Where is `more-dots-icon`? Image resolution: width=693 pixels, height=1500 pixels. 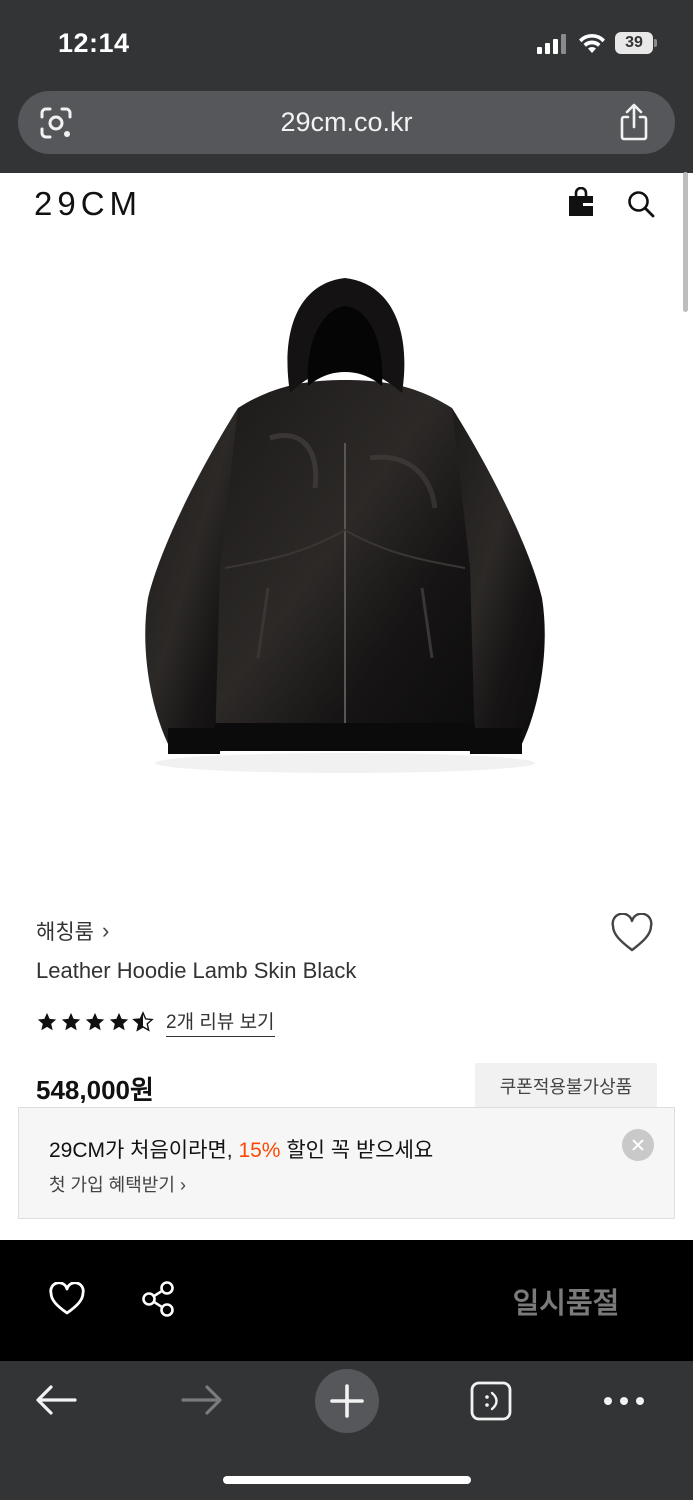
more-dots-icon is located at coordinates (624, 1401).